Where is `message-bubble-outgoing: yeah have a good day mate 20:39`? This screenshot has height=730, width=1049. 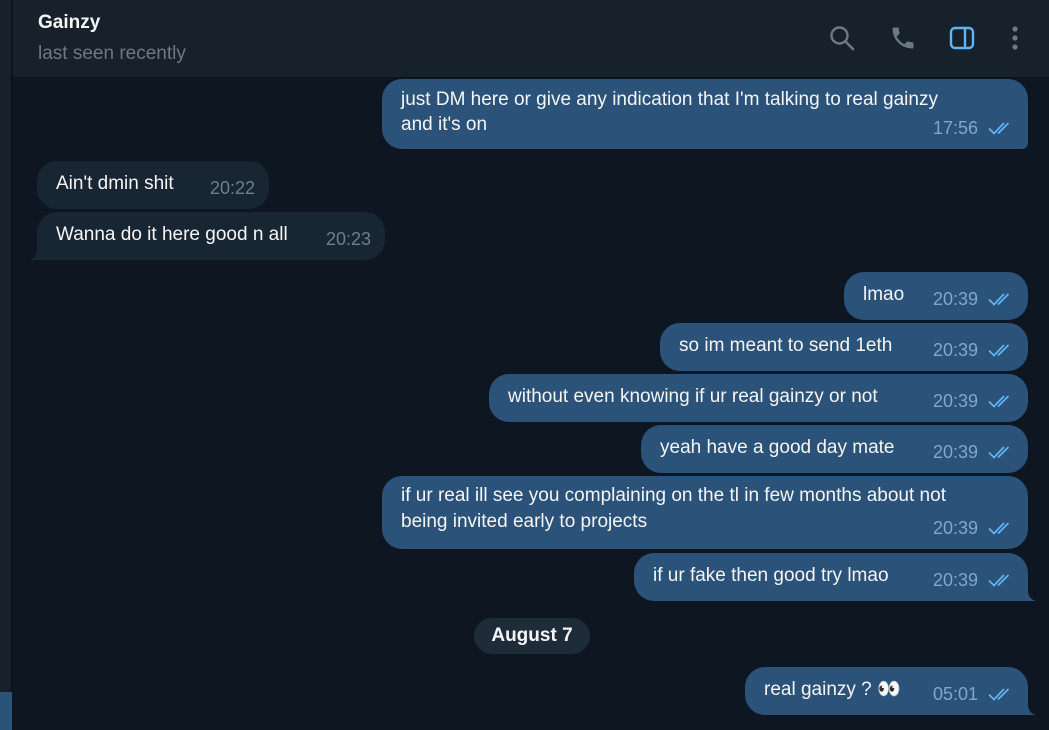
message-bubble-outgoing: yeah have a good day mate 20:39 is located at coordinates (834, 449).